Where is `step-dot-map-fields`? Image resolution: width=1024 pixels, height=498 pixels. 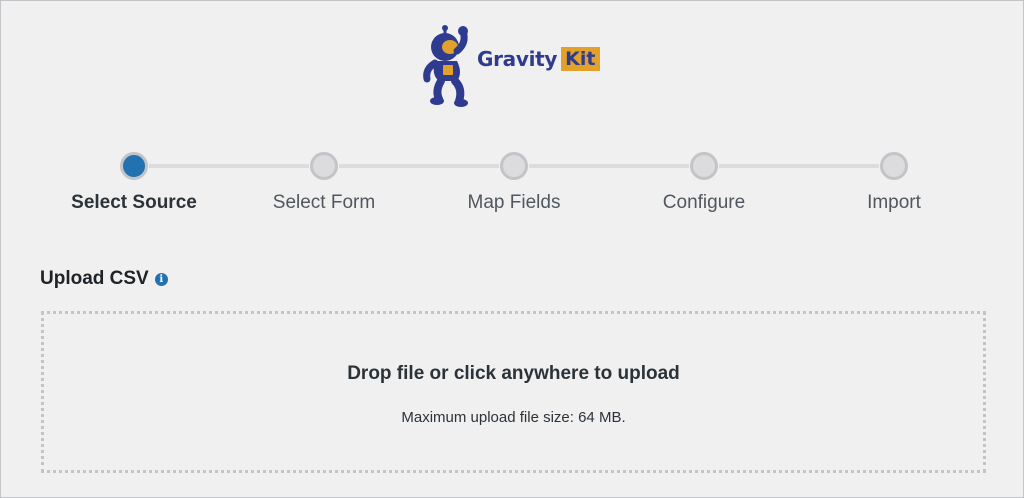 step-dot-map-fields is located at coordinates (514, 166).